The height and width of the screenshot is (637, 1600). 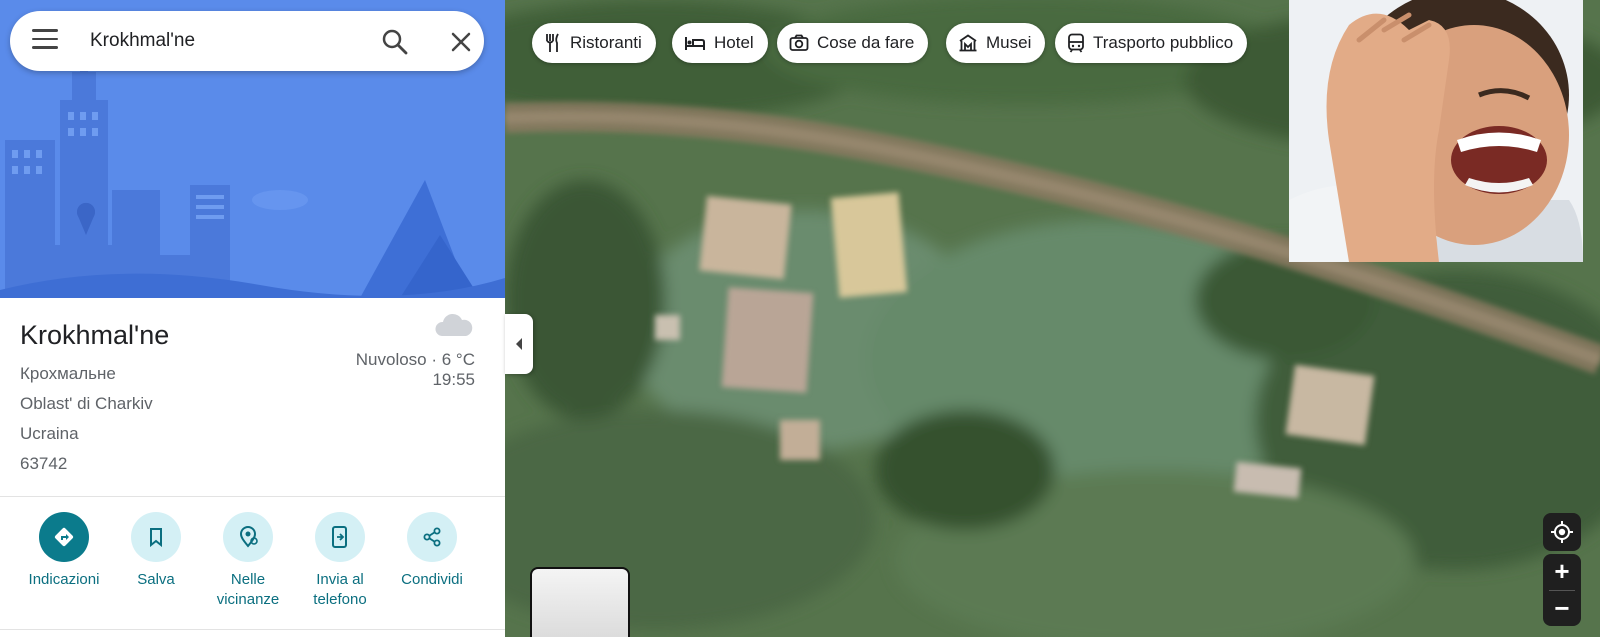 What do you see at coordinates (395, 42) in the screenshot?
I see `search-icon` at bounding box center [395, 42].